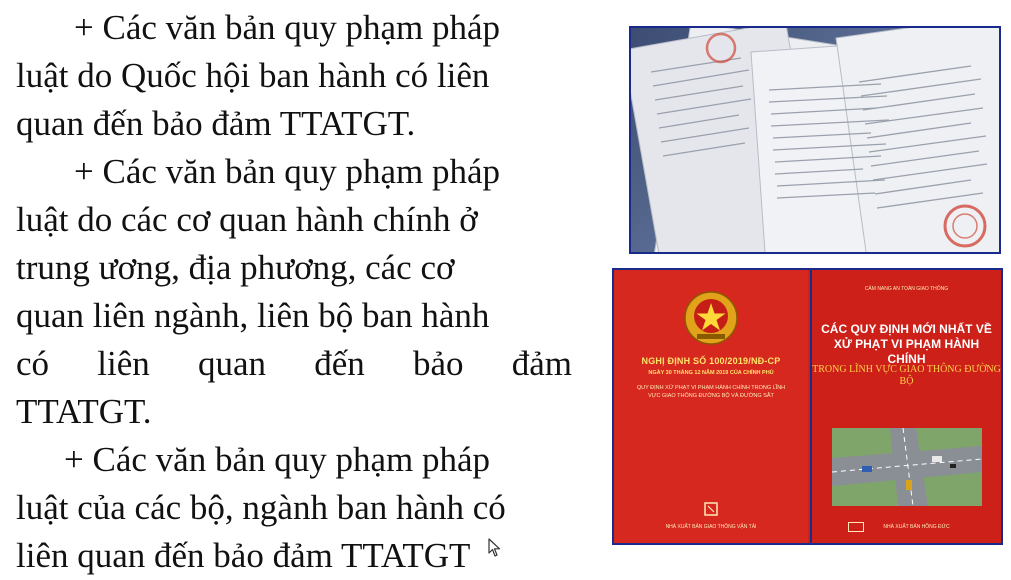 The image size is (1011, 580). I want to click on book-publisher: NHÀ XUẤT BẢN HỒNG ĐỨC, so click(916, 527).